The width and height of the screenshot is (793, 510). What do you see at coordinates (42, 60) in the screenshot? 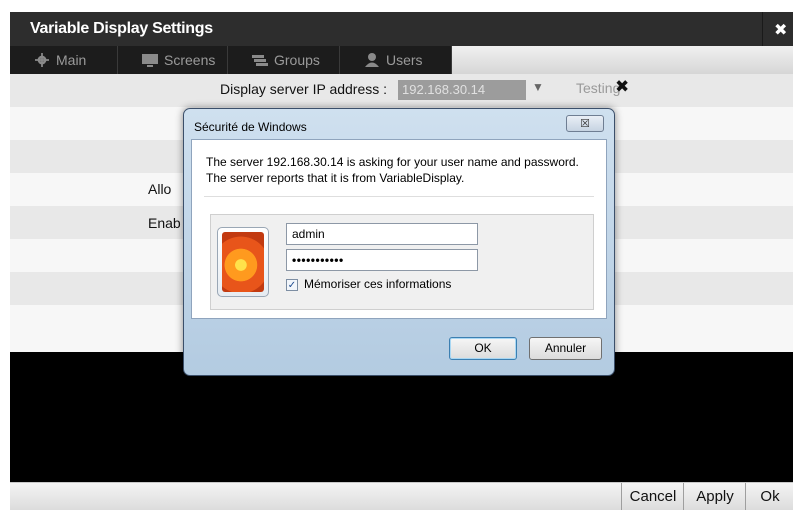
I see `gear-icon` at bounding box center [42, 60].